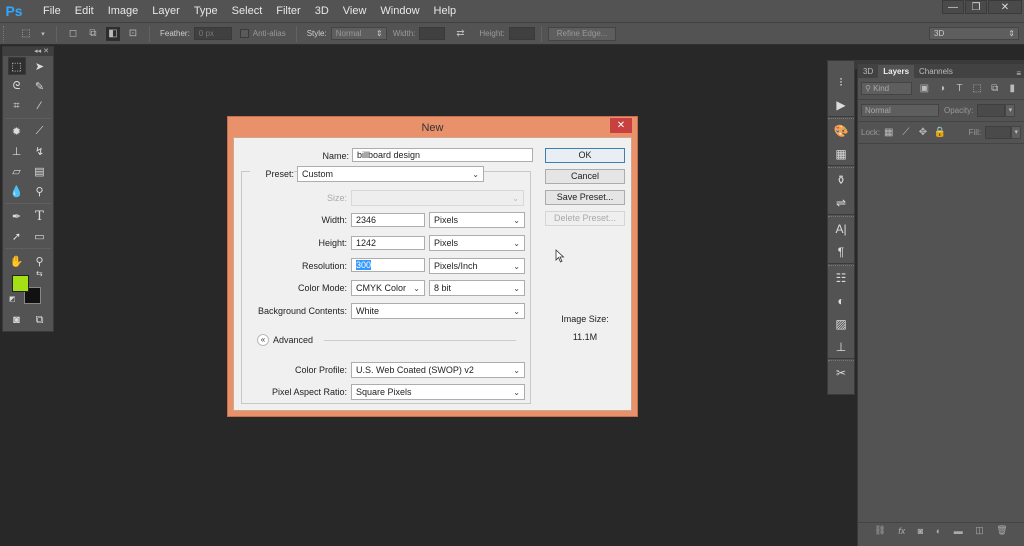  I want to click on menu-file: File, so click(52, 11).